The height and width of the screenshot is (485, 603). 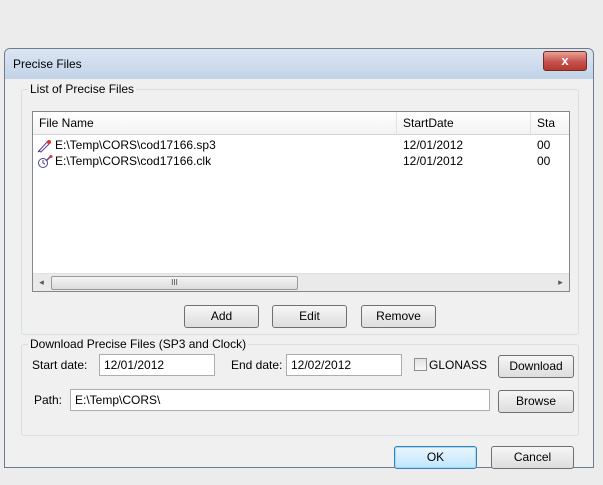 I want to click on start-date-label: Start date:, so click(x=60, y=365).